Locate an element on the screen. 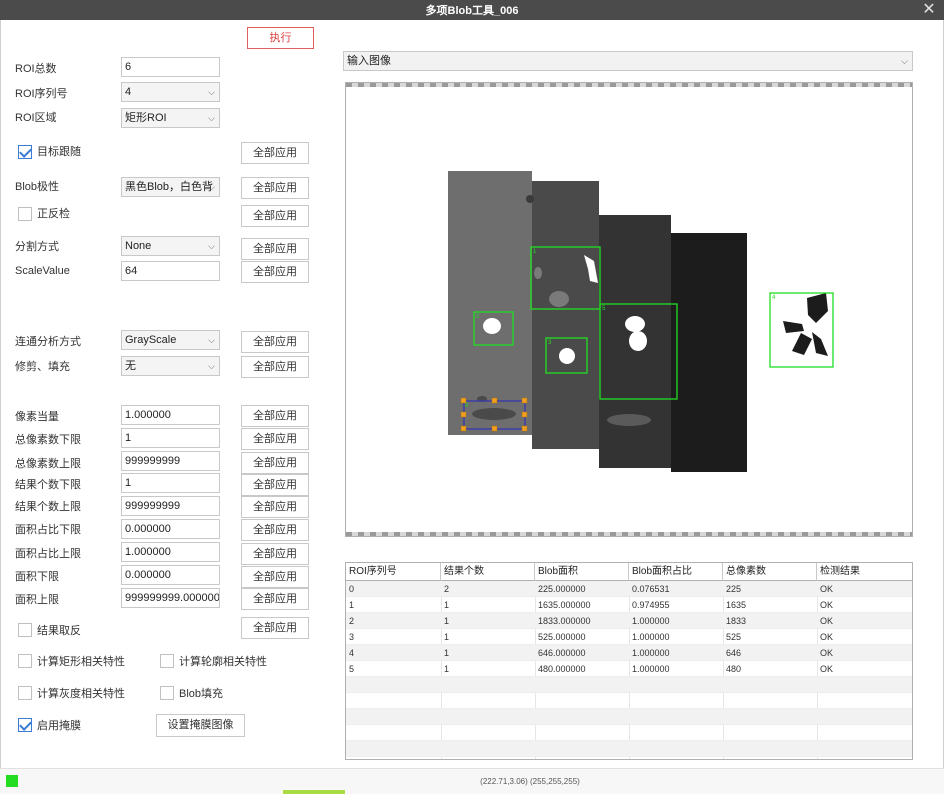 Image resolution: width=944 pixels, height=794 pixels. apply-all-total-px-min-button: 全部应用 is located at coordinates (275, 439).